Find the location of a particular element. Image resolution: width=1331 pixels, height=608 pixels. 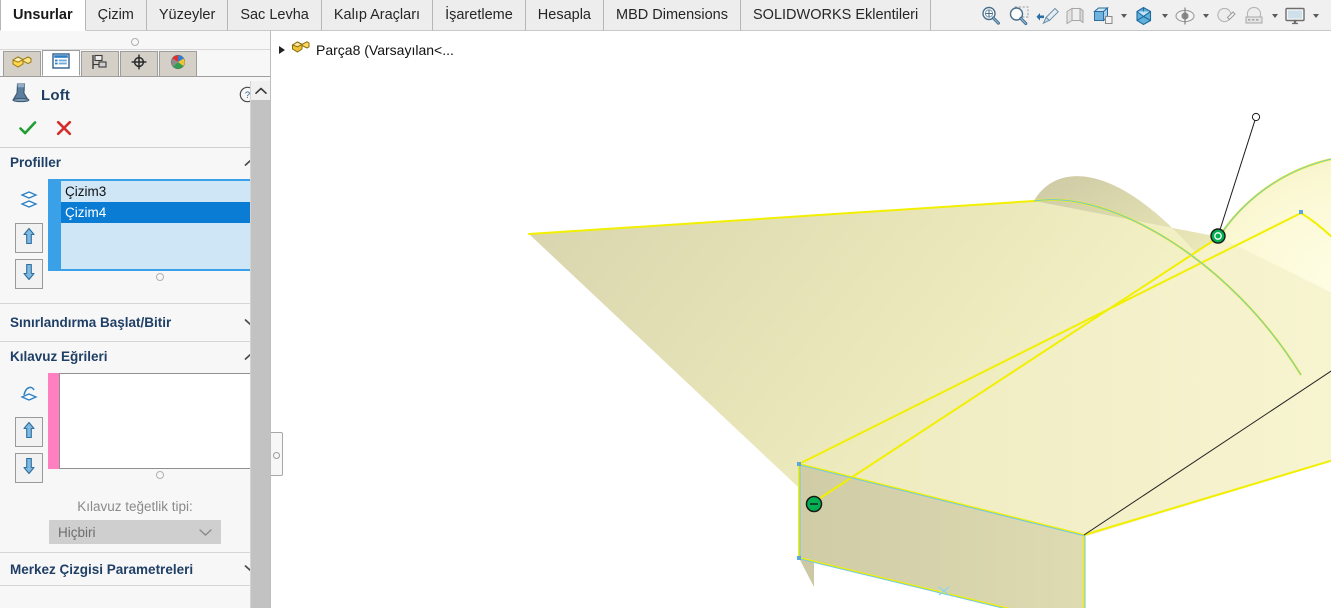

zoom-to-area-icon is located at coordinates (1019, 16).